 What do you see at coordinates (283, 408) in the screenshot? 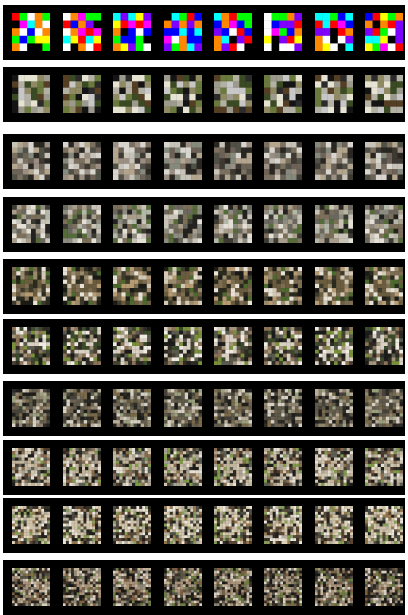
I see `sample-tile` at bounding box center [283, 408].